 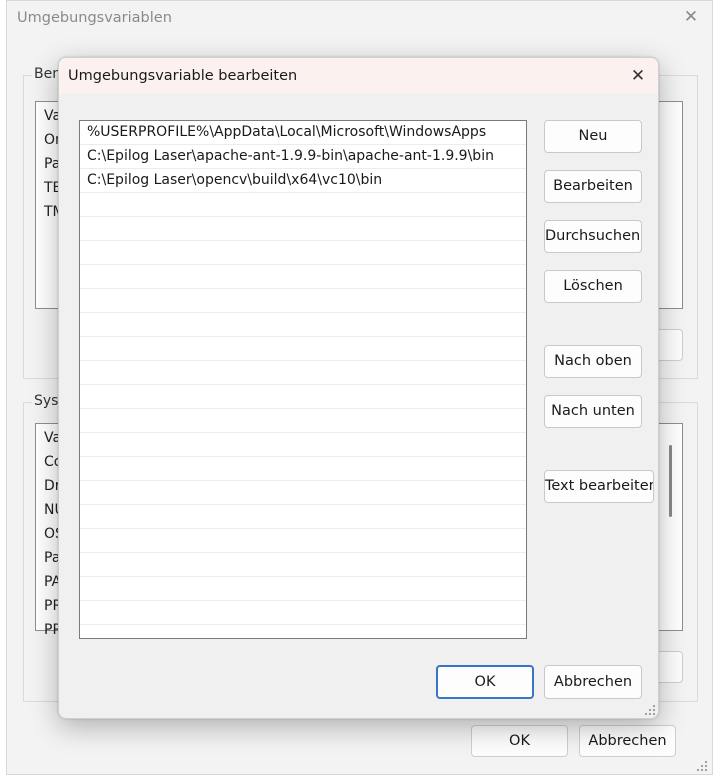 I want to click on new-button: Neu, so click(x=593, y=136).